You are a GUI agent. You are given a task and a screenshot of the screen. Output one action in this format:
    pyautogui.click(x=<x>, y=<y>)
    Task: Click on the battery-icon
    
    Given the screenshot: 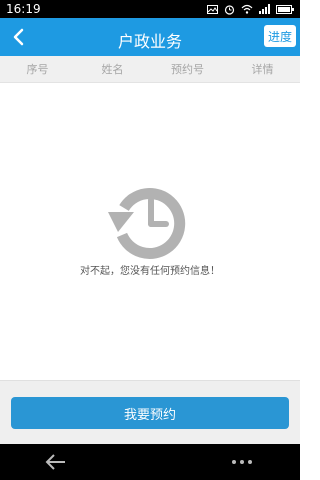 What is the action you would take?
    pyautogui.click(x=285, y=9)
    